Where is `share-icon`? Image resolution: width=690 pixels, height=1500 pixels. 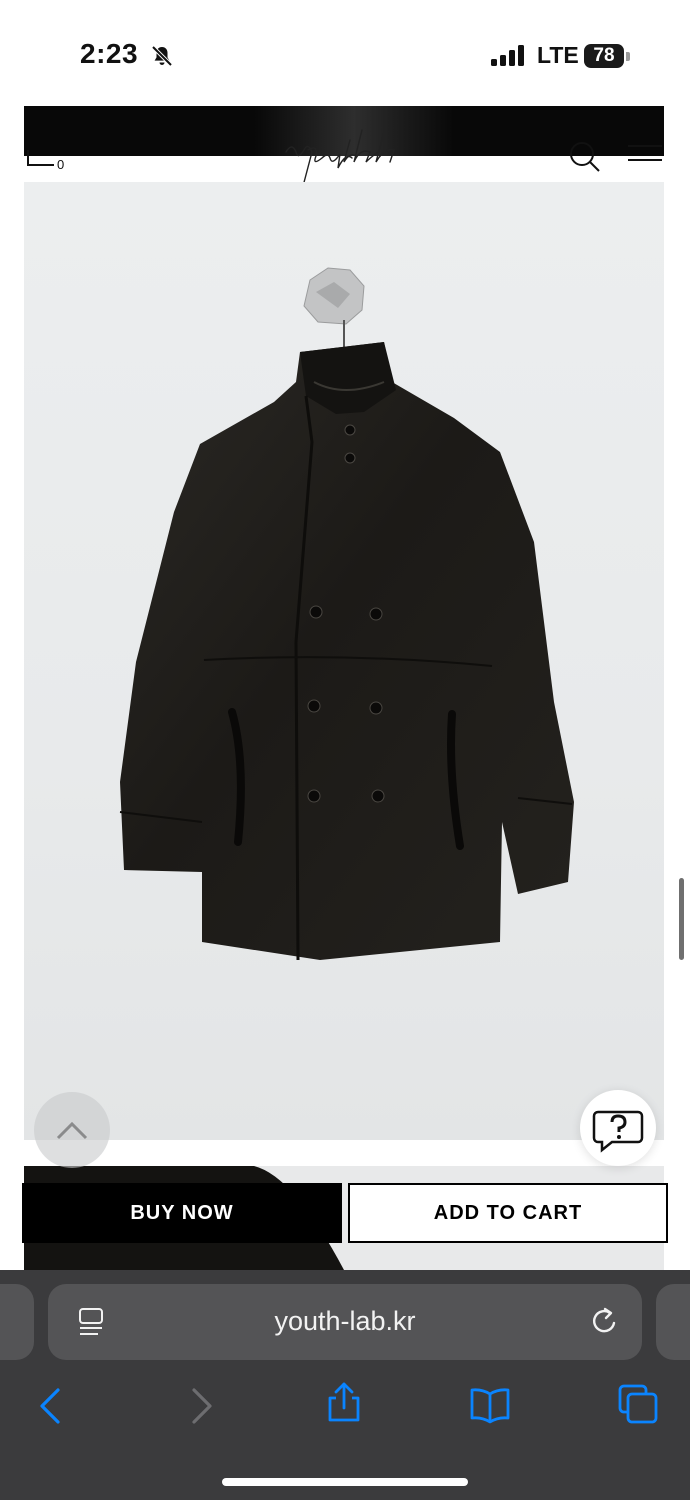
share-icon is located at coordinates (344, 1402).